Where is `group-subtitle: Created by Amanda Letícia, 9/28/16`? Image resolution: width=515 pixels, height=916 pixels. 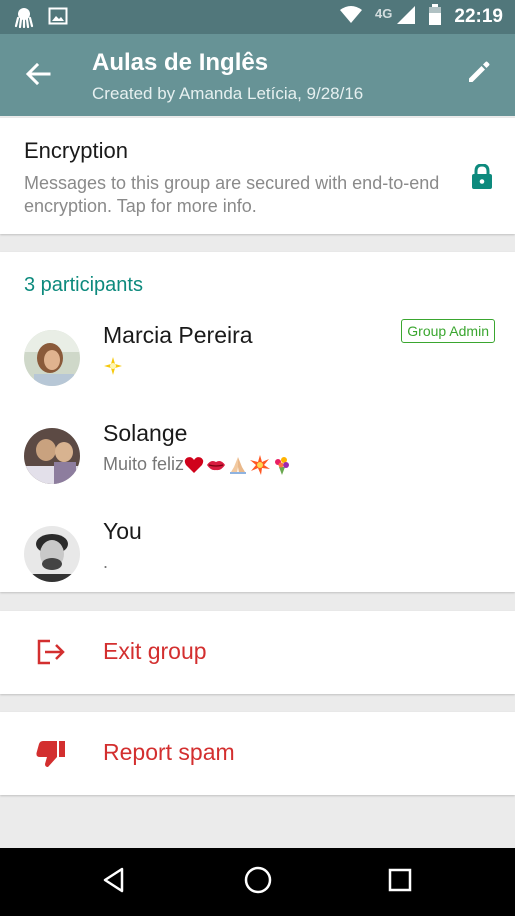
group-subtitle: Created by Amanda Letícia, 9/28/16 is located at coordinates (228, 93).